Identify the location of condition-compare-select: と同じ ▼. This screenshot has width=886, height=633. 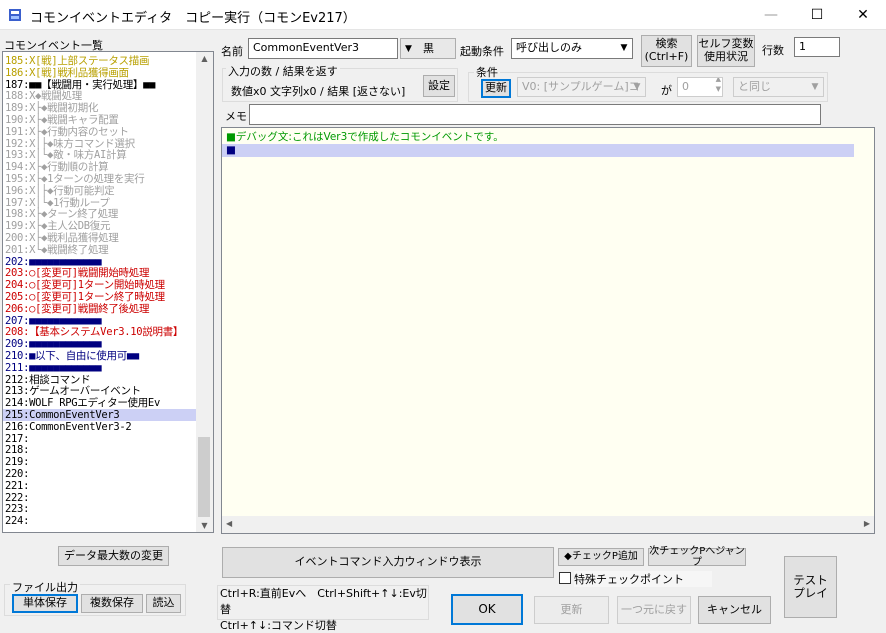
(778, 87).